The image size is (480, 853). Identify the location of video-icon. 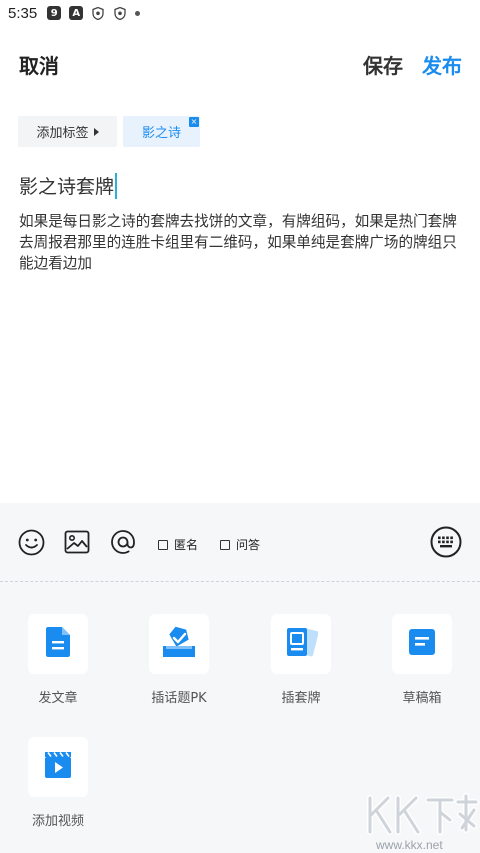
(58, 767).